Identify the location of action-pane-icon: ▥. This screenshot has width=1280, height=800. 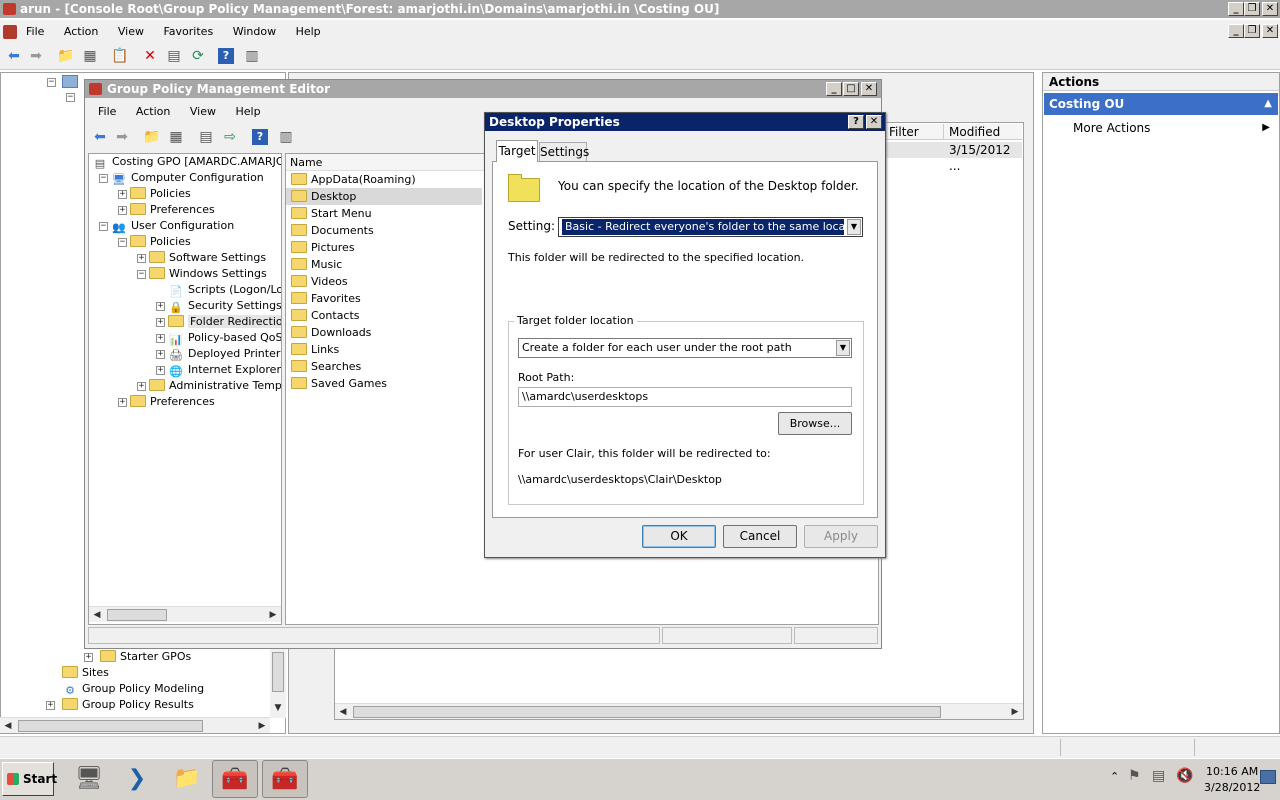
(286, 137).